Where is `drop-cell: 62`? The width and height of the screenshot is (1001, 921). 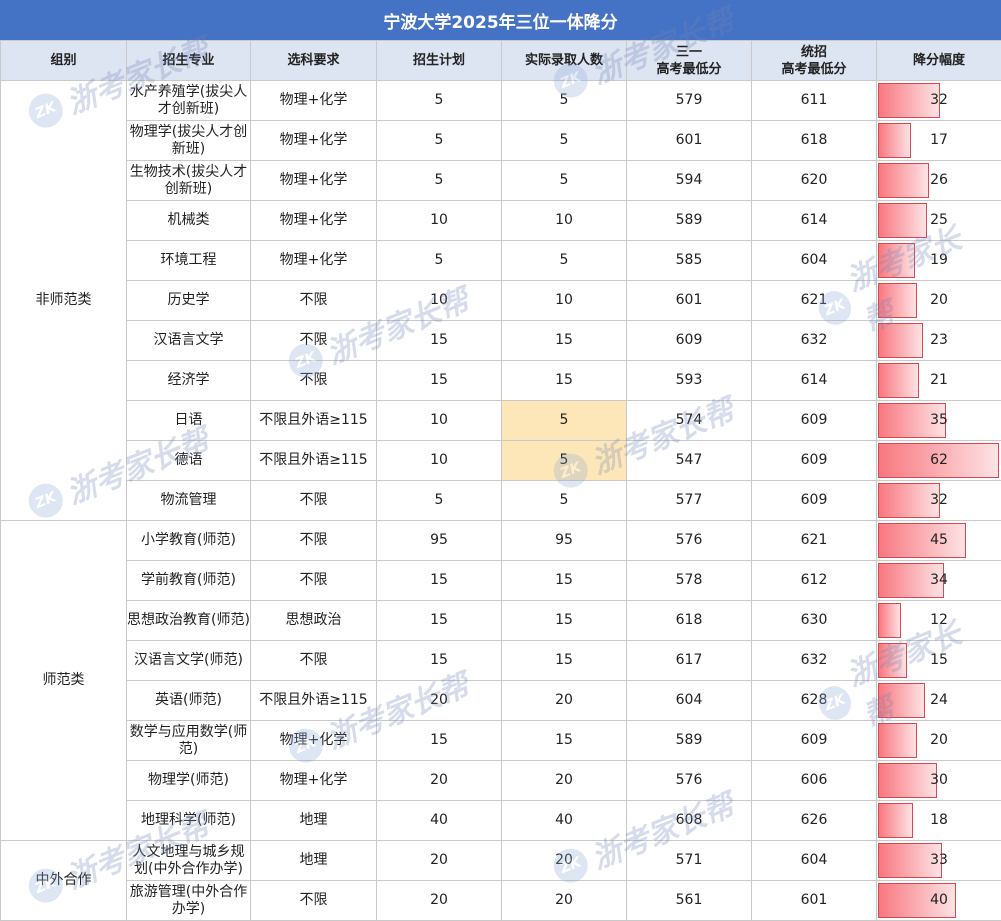
drop-cell: 62 is located at coordinates (938, 460).